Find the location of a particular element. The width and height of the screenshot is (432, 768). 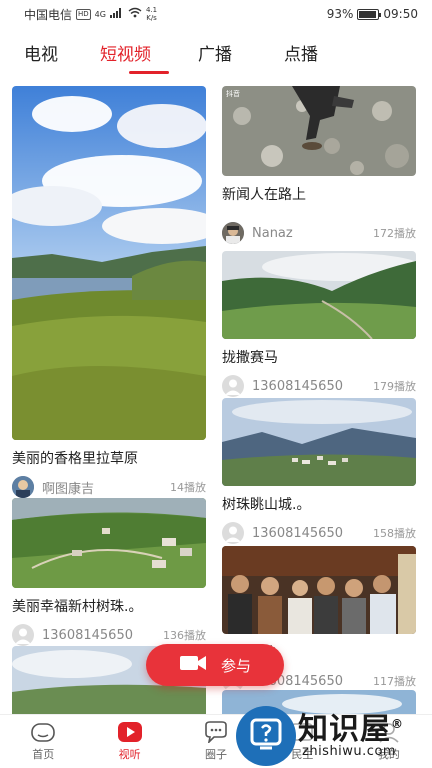

nav-home-label: 首页 is located at coordinates (43, 754).